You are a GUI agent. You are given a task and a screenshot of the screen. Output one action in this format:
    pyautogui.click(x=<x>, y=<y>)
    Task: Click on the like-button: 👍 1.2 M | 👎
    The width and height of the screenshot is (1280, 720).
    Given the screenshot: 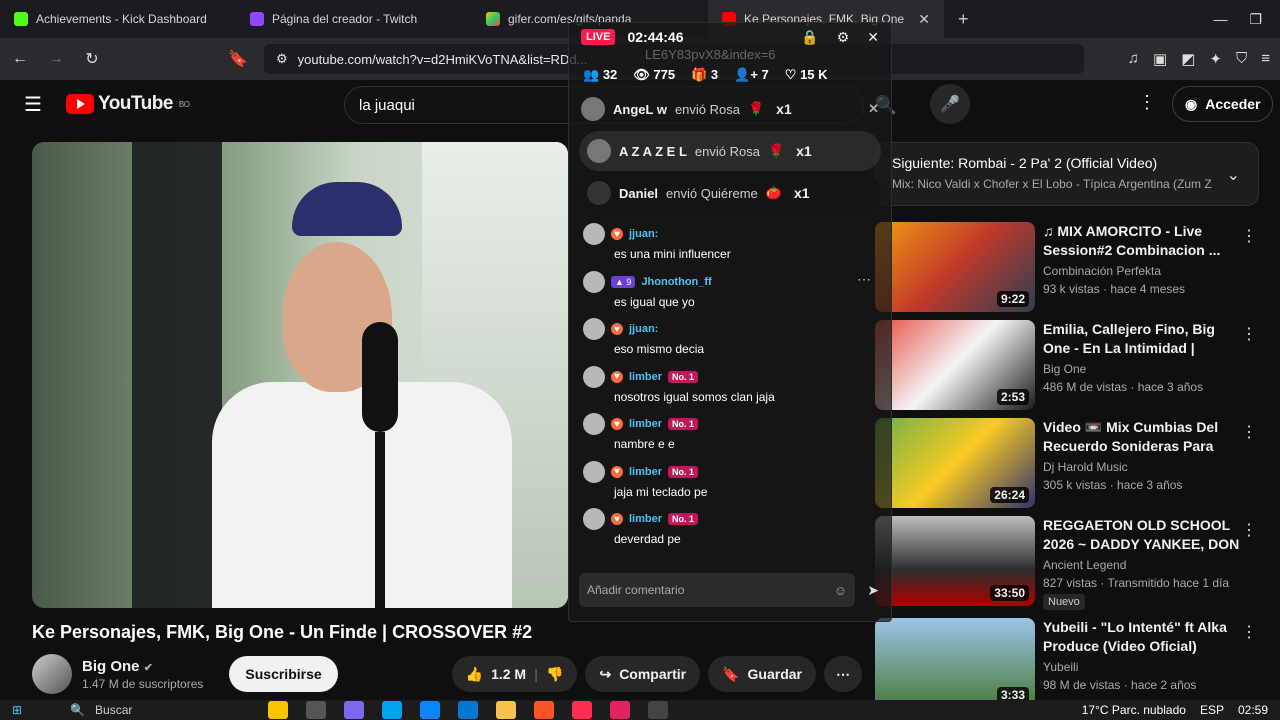 What is the action you would take?
    pyautogui.click(x=514, y=674)
    